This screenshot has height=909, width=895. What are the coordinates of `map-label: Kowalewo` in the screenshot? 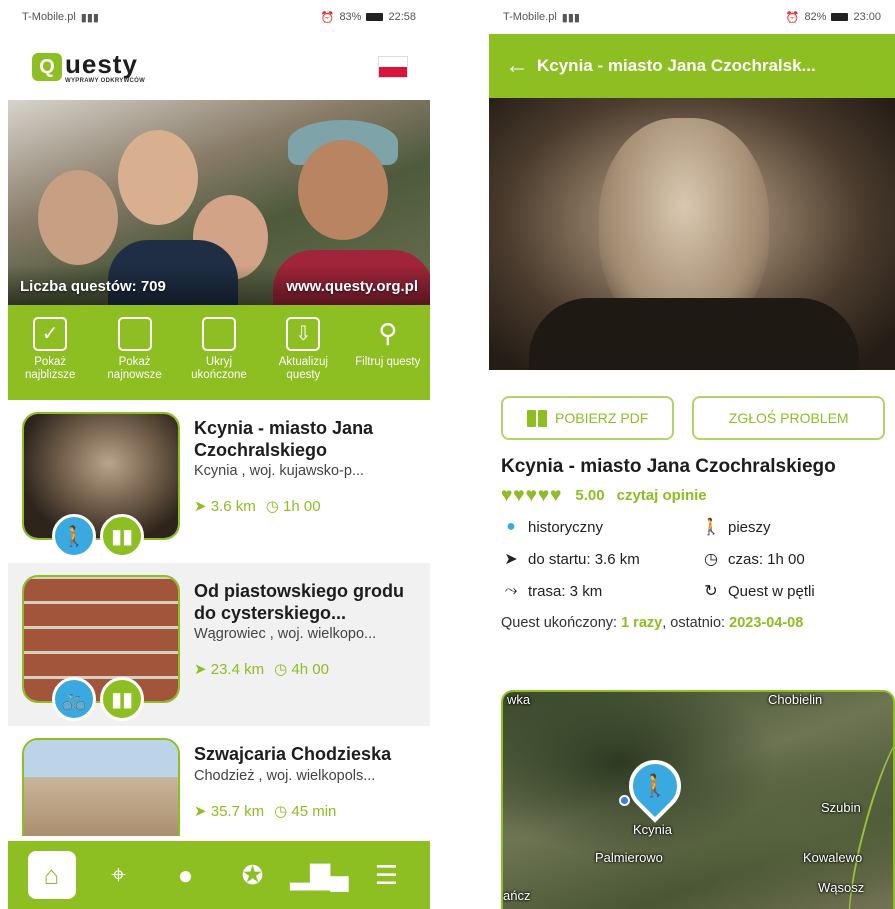 It's located at (833, 857).